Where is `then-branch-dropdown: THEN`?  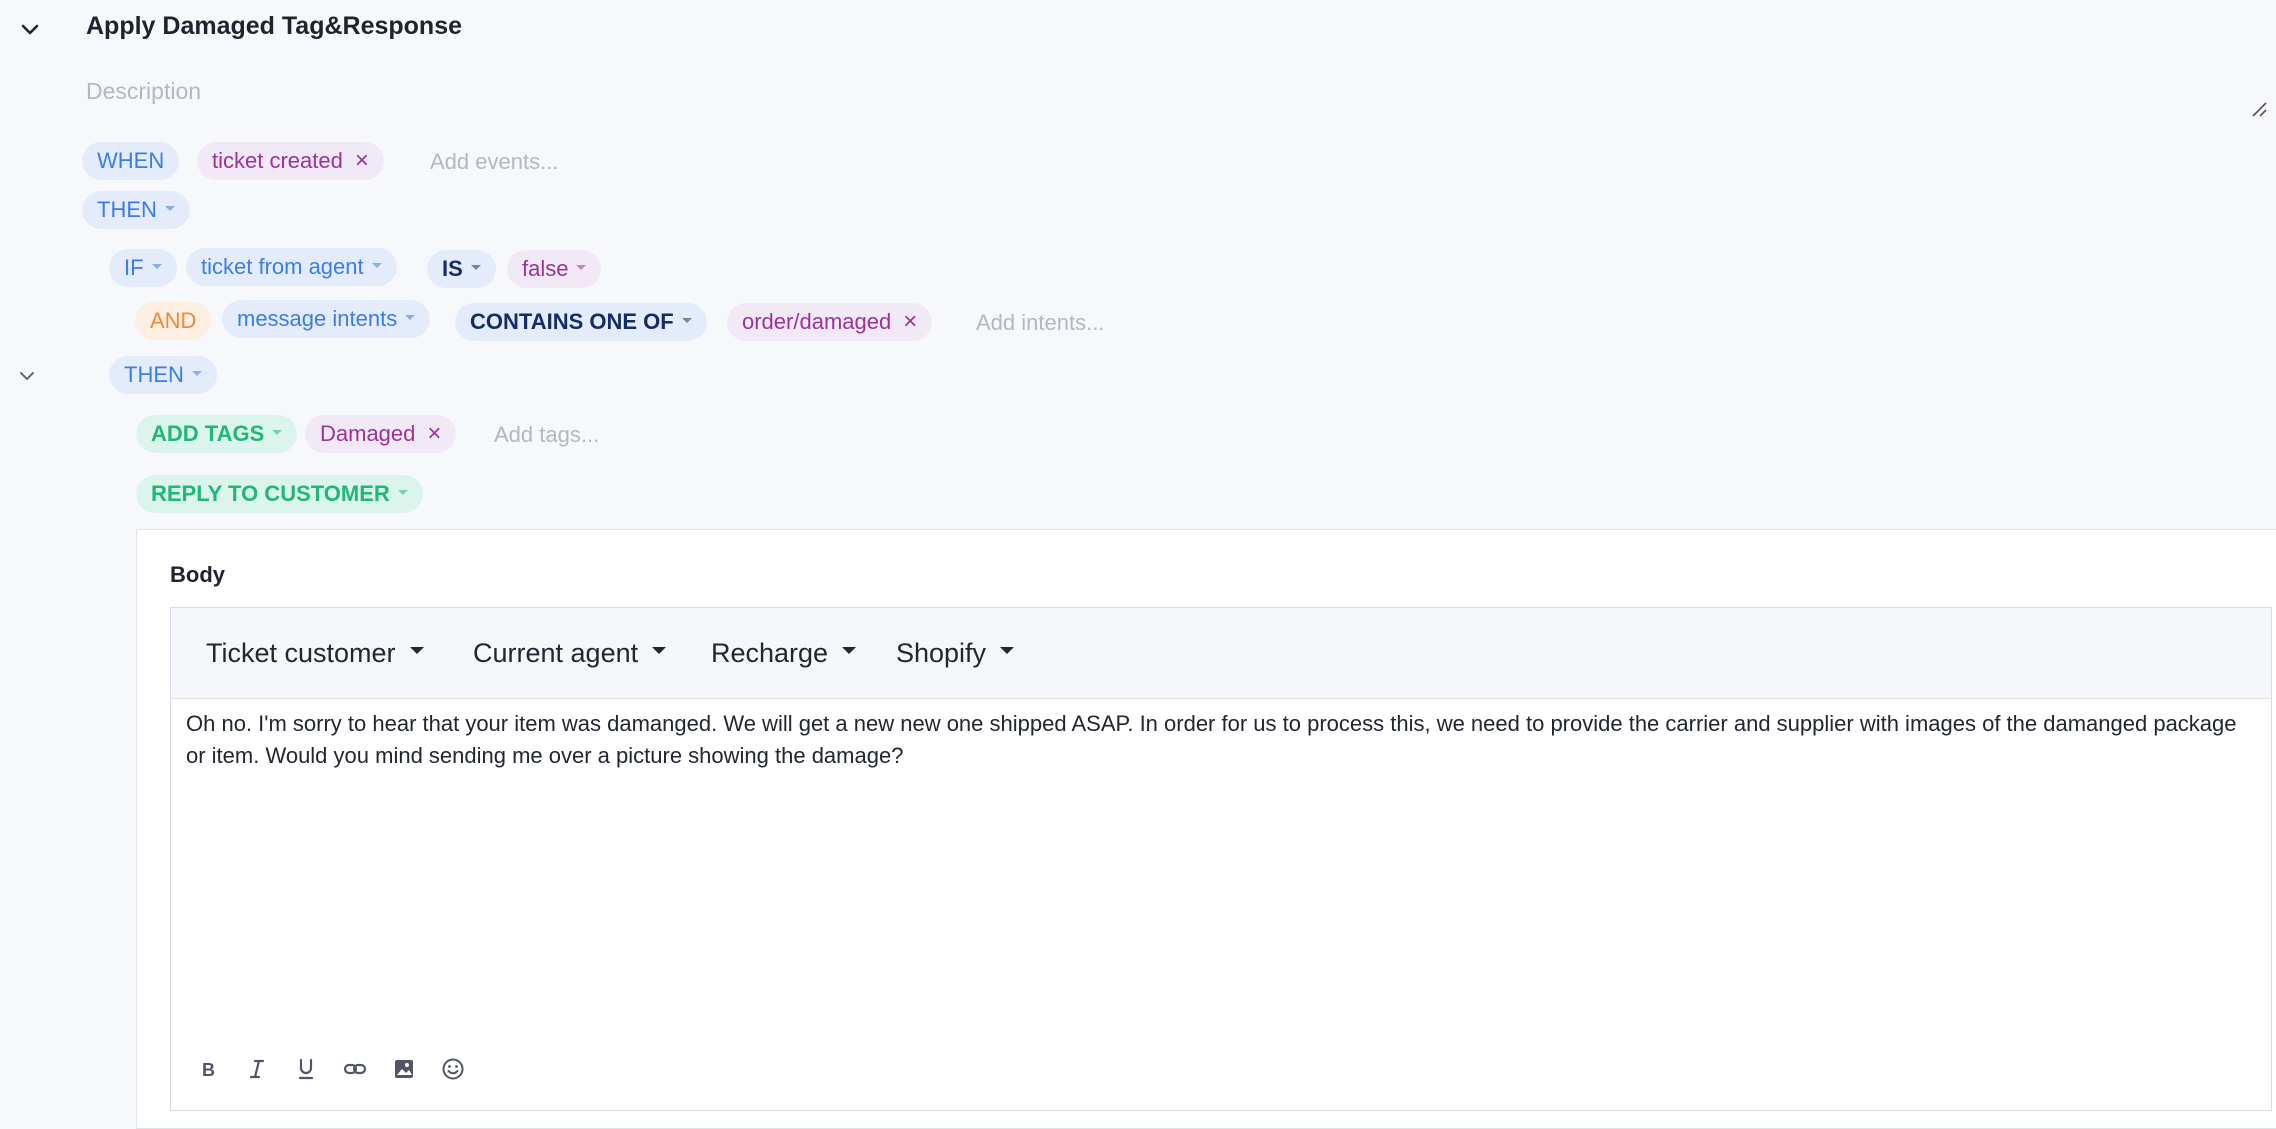
then-branch-dropdown: THEN is located at coordinates (163, 375).